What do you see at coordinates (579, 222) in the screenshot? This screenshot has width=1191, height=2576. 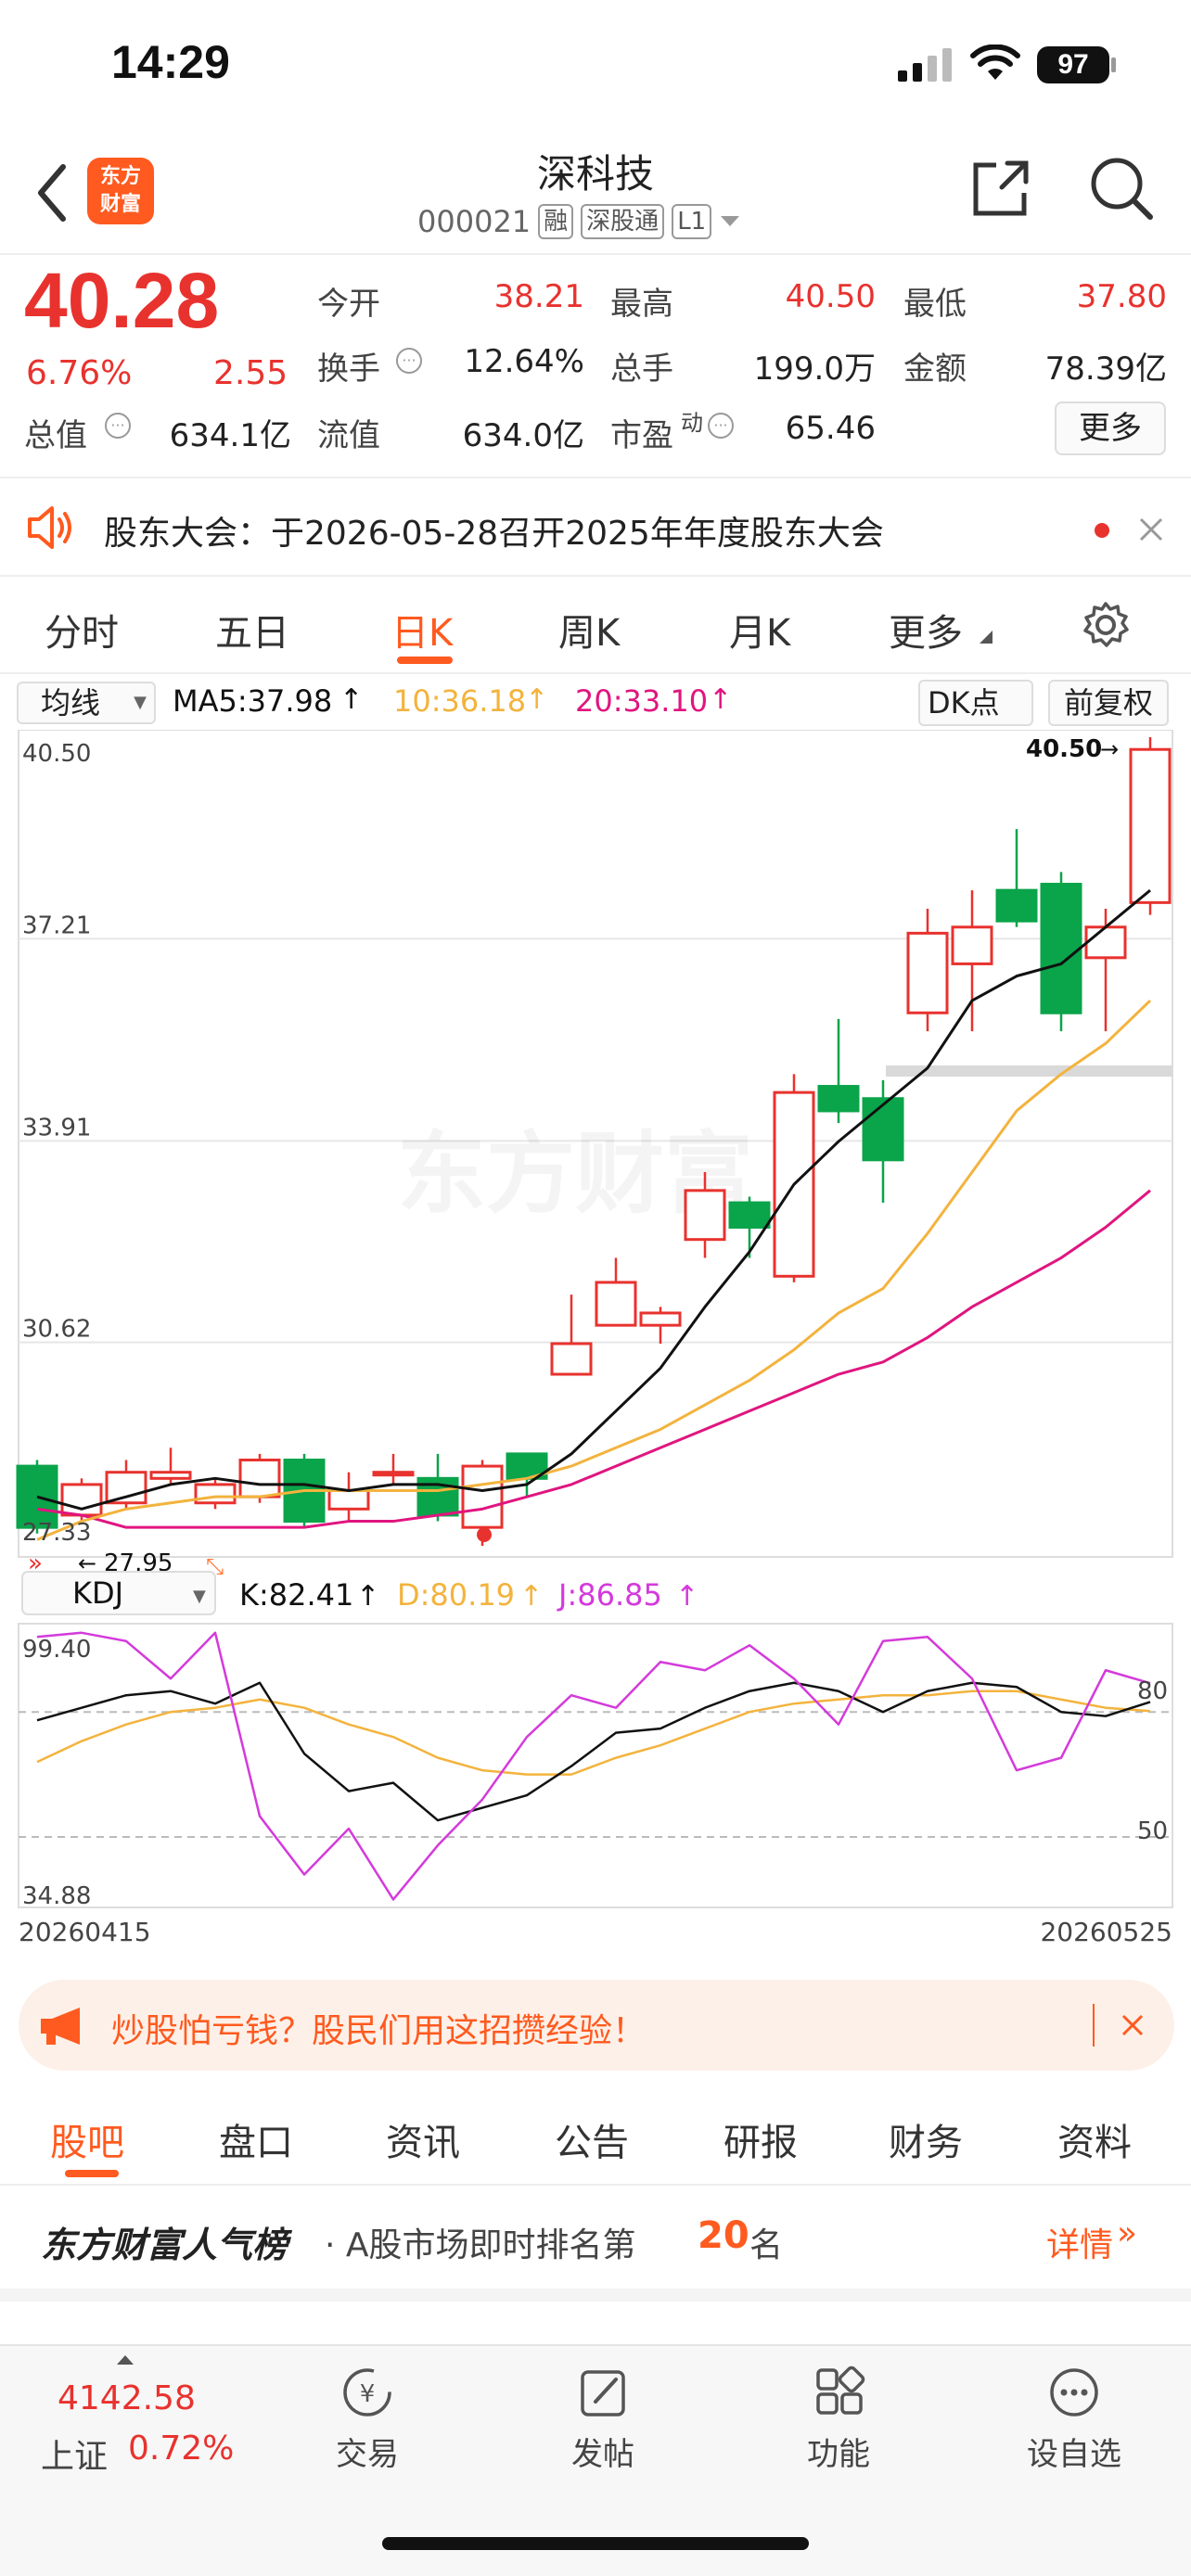 I see `stock-code-line: 000021 融 深股通 L1` at bounding box center [579, 222].